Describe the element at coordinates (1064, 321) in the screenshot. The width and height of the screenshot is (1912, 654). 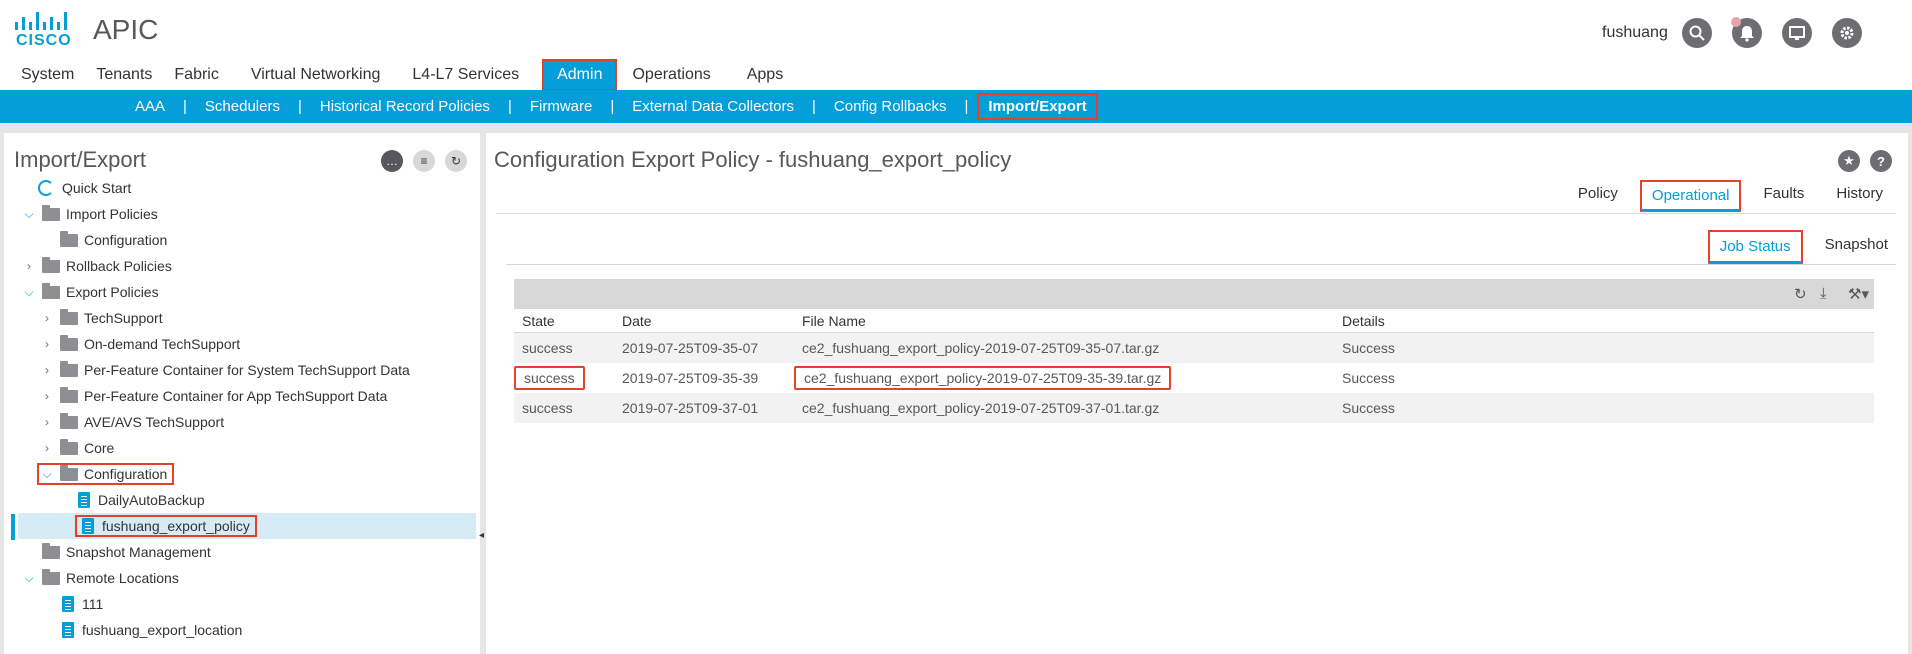
I see `column-header-file-name: File Name` at that location.